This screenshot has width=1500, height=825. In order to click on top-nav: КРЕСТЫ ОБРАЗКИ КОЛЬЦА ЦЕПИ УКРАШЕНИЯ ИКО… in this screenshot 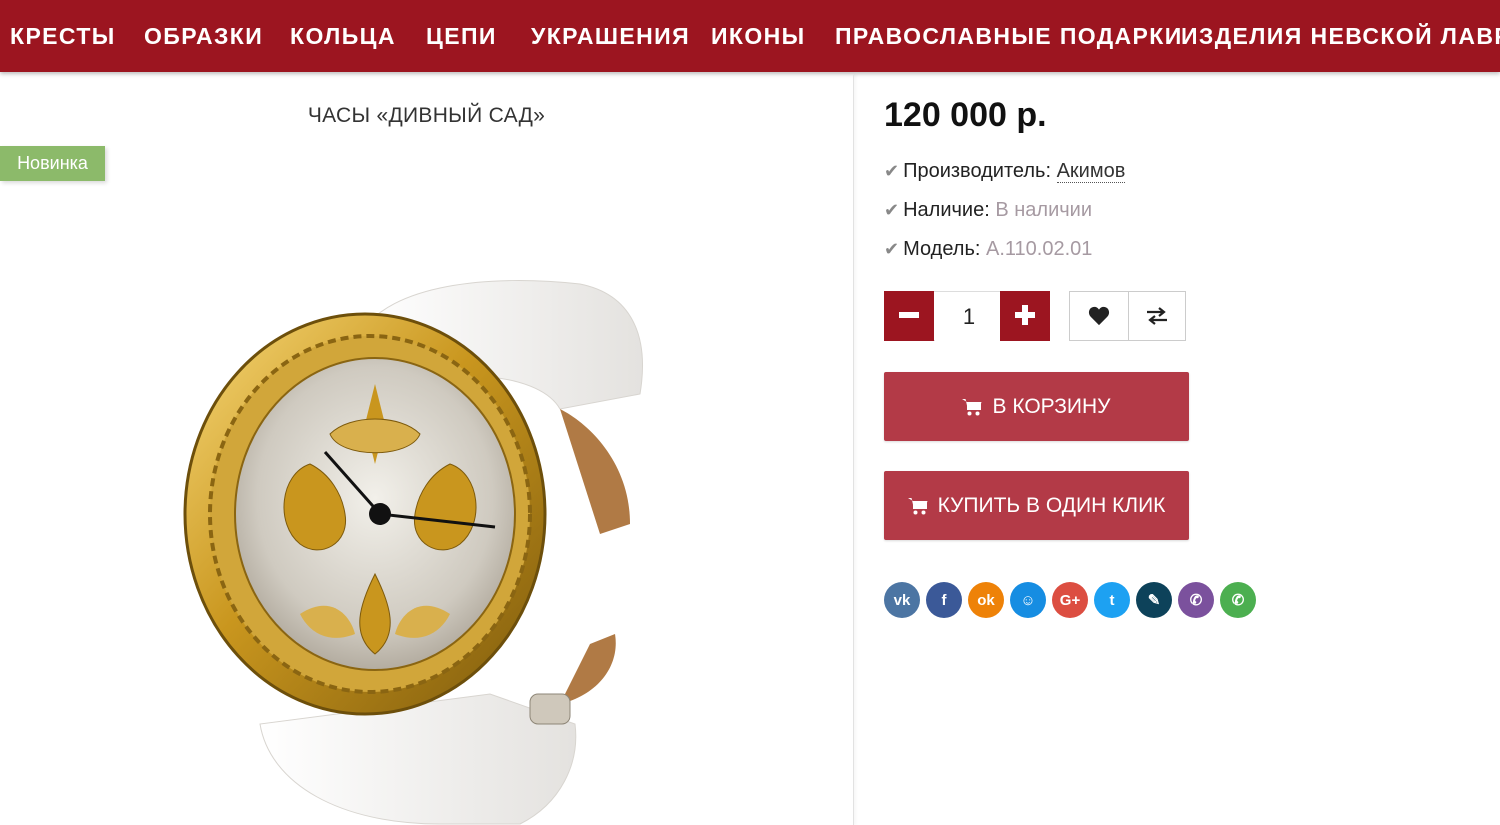, I will do `click(750, 36)`.